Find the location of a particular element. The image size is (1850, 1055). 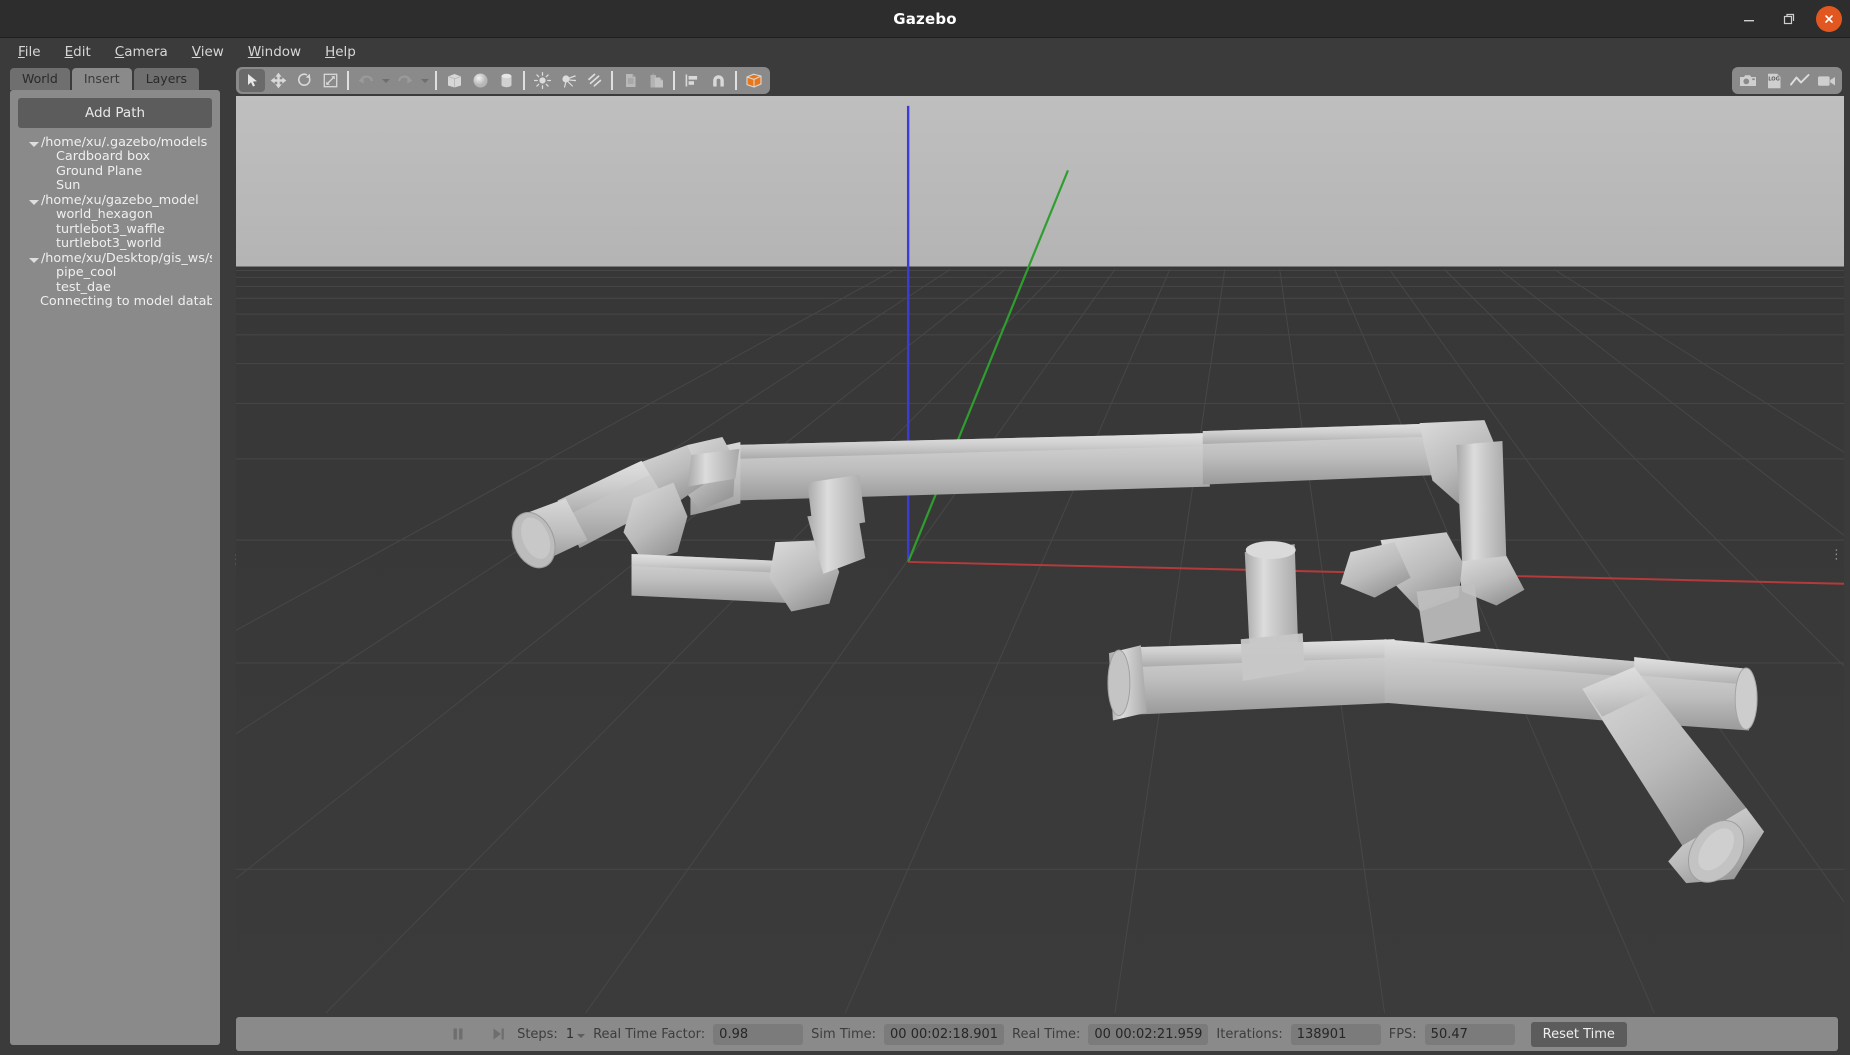

tree-item-turtlebot3-waffle: turtlebot3_waffle is located at coordinates (115, 230).